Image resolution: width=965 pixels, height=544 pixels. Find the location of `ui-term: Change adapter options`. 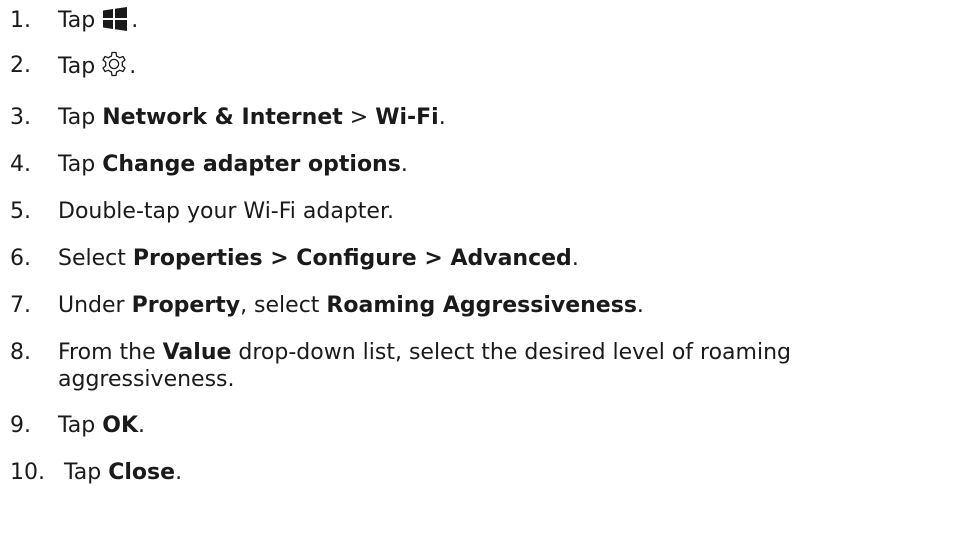

ui-term: Change adapter options is located at coordinates (251, 164).